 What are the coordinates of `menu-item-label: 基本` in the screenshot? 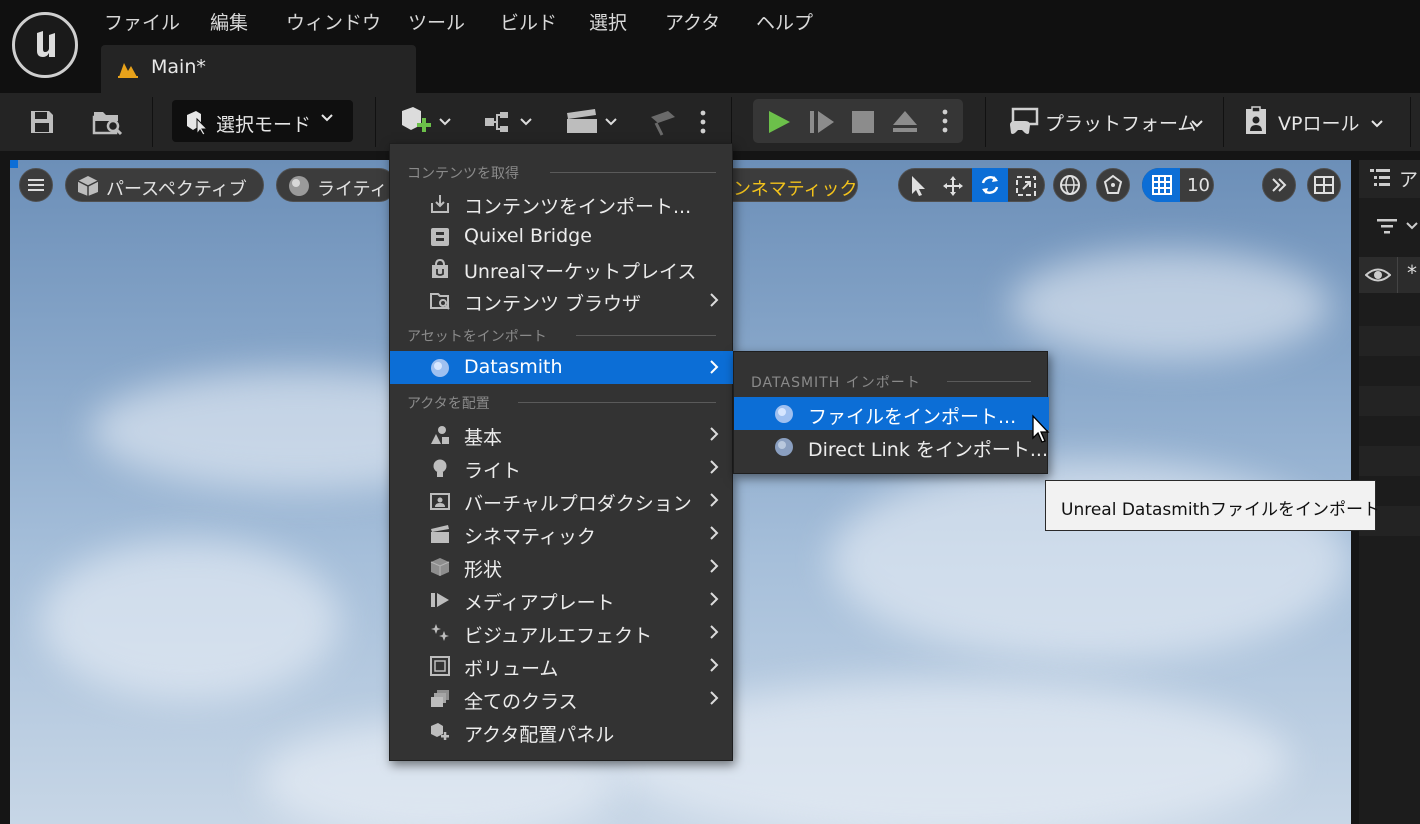 It's located at (483, 438).